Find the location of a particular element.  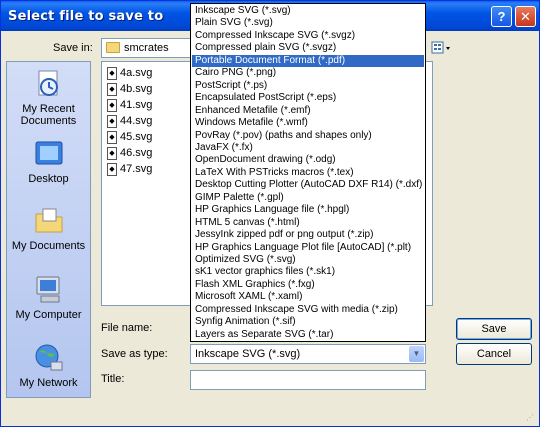

file-name: 46.svg is located at coordinates (136, 153).